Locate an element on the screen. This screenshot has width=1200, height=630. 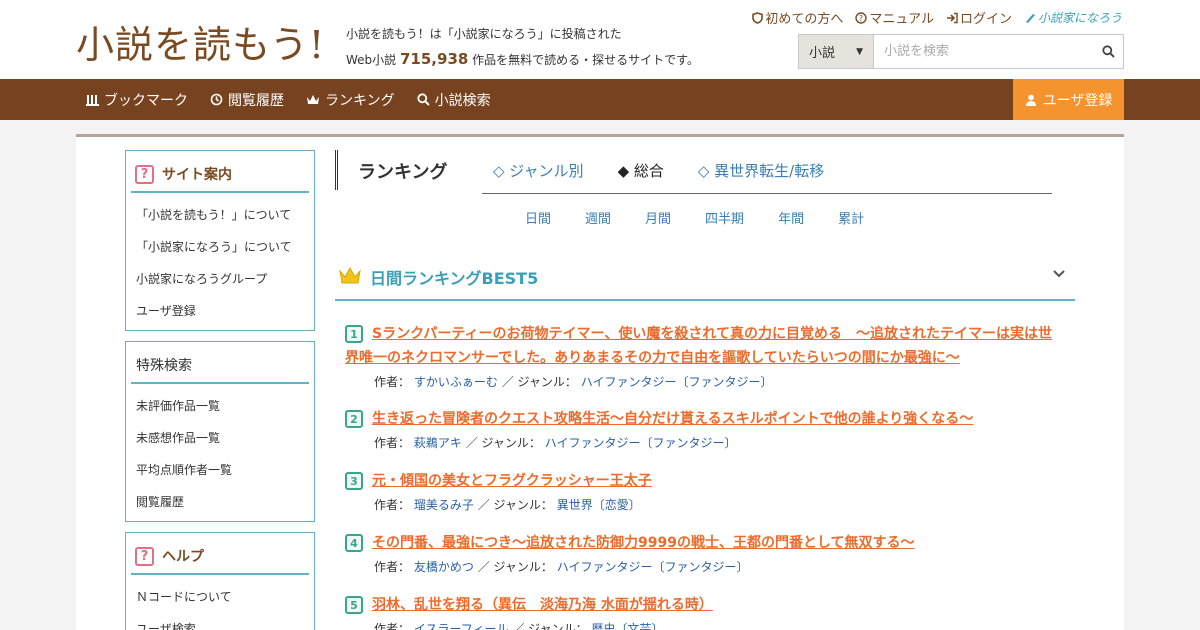
sidebar-item-register: ユーザ登録 is located at coordinates (220, 311).